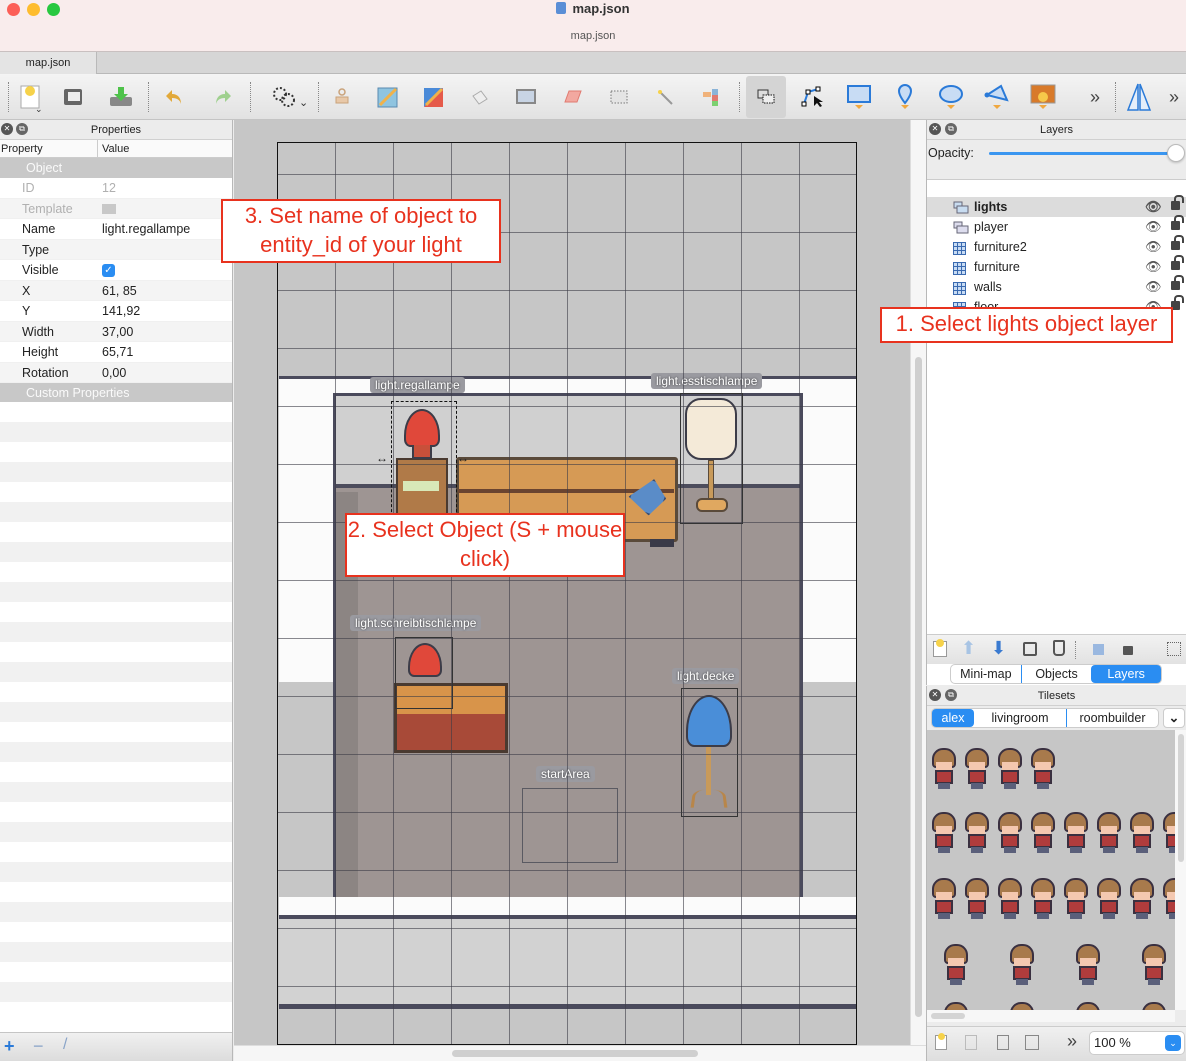 This screenshot has width=1186, height=1061. I want to click on section-custom-properties: Custom Properties, so click(116, 393).